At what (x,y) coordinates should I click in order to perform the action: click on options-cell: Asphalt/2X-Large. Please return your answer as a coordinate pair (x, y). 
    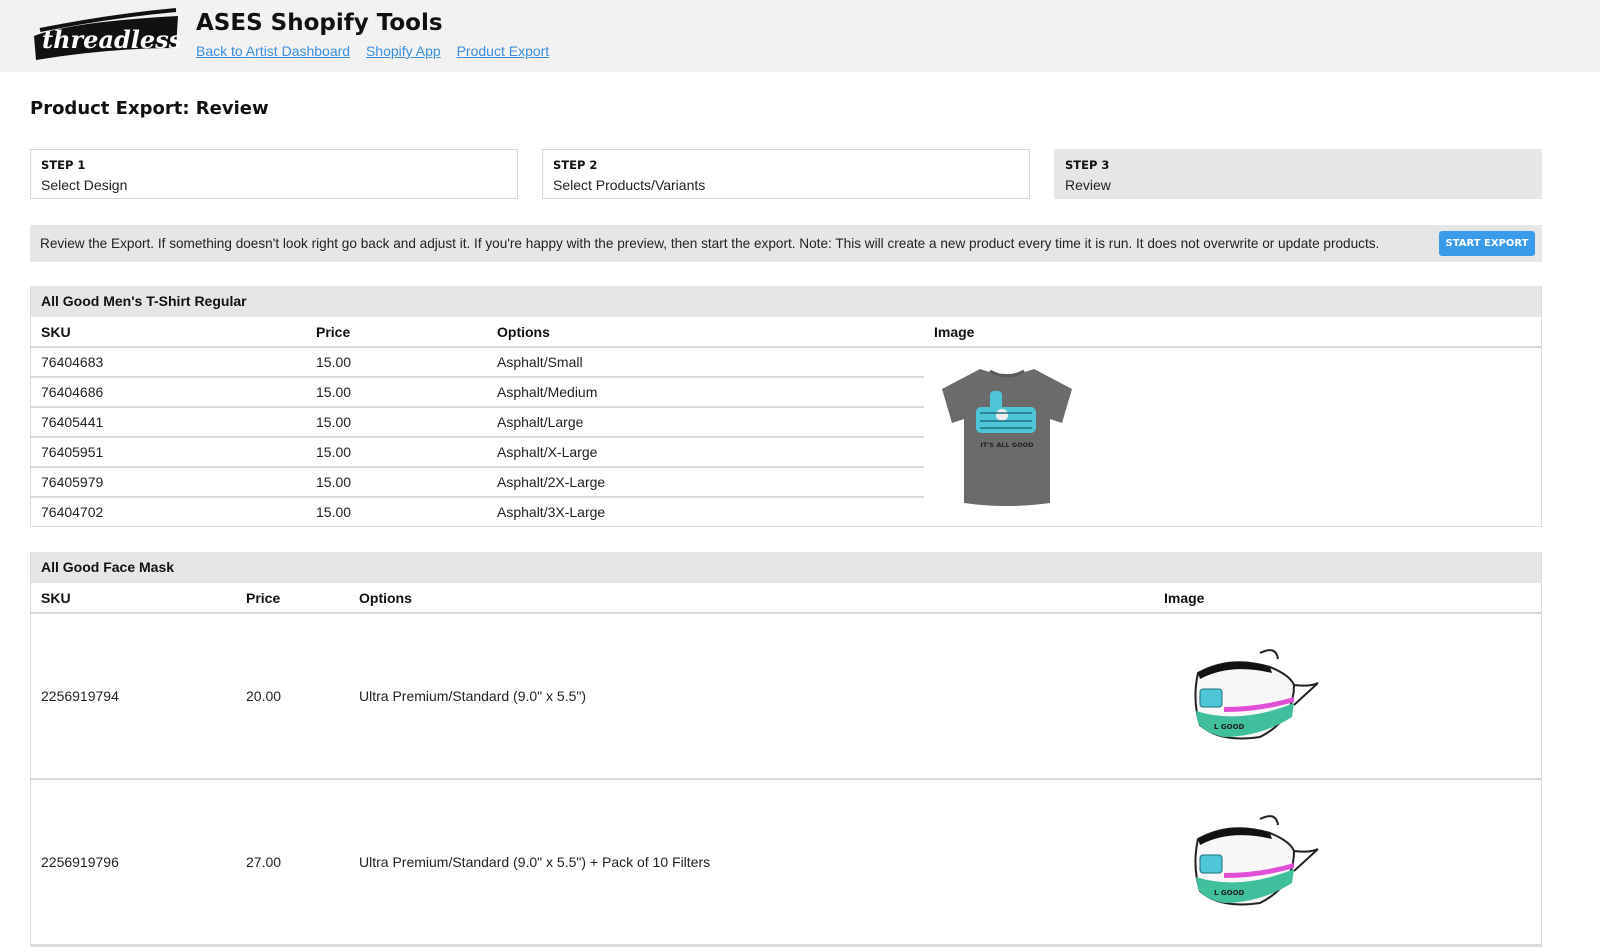
    Looking at the image, I should click on (705, 482).